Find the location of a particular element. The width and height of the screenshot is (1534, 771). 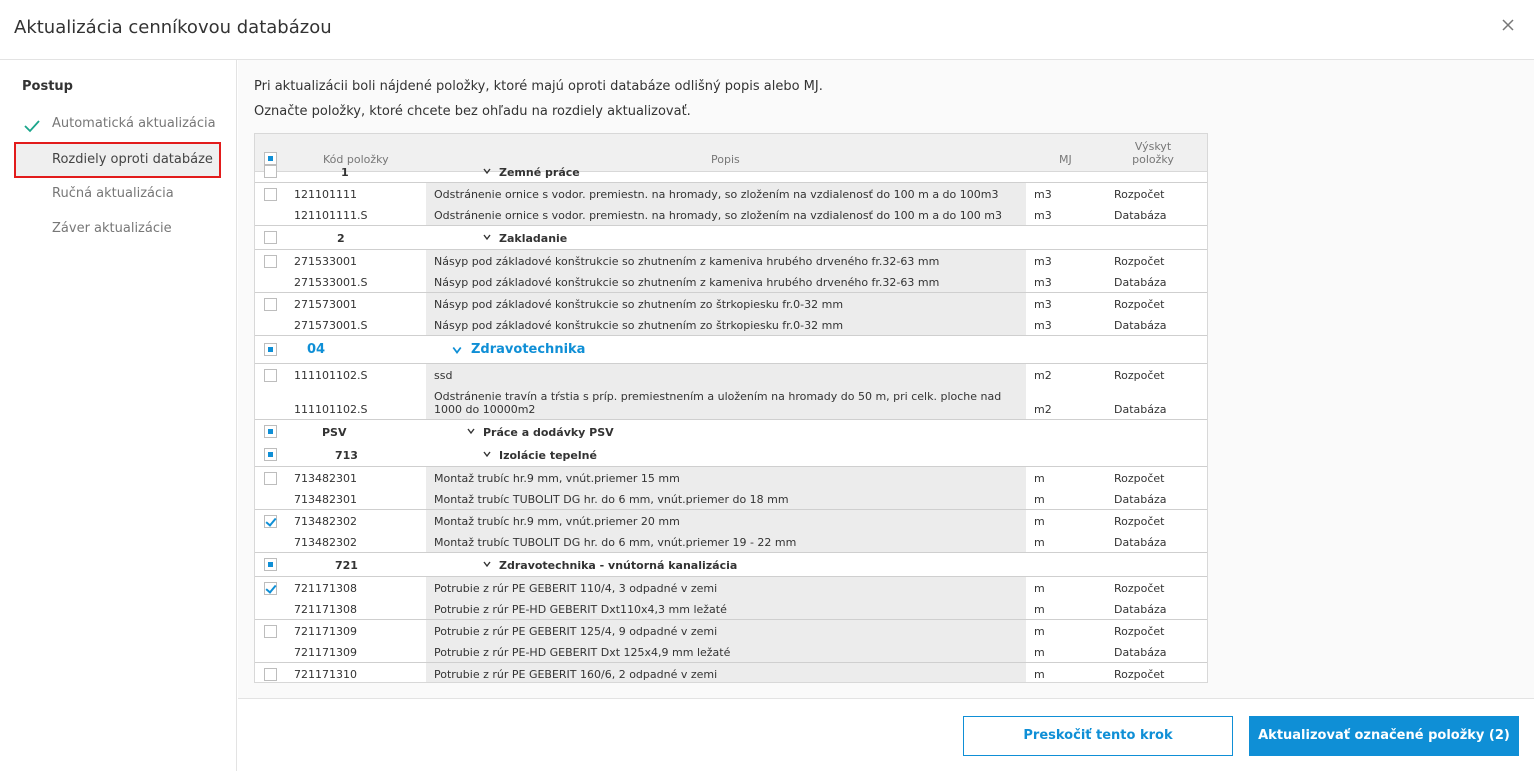

group-name: Zdravotechnika - vnútorná kanalizácia is located at coordinates (618, 565).